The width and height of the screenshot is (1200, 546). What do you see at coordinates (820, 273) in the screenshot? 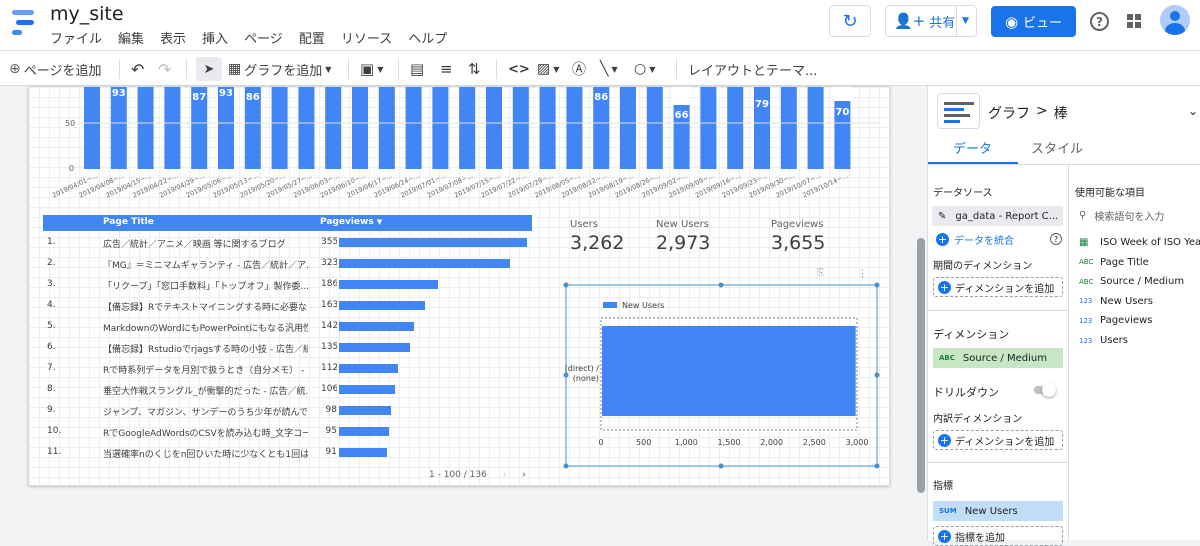
I see `chart-edit-icon: ⎘` at bounding box center [820, 273].